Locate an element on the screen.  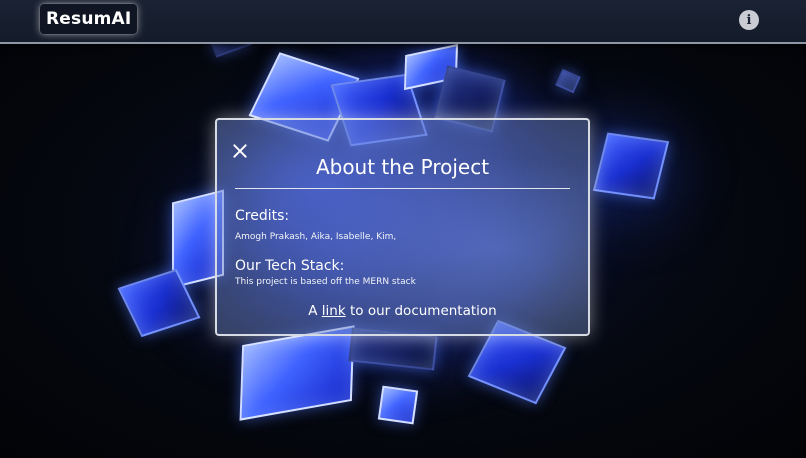
documentation-line: A link to our documentation is located at coordinates (402, 311).